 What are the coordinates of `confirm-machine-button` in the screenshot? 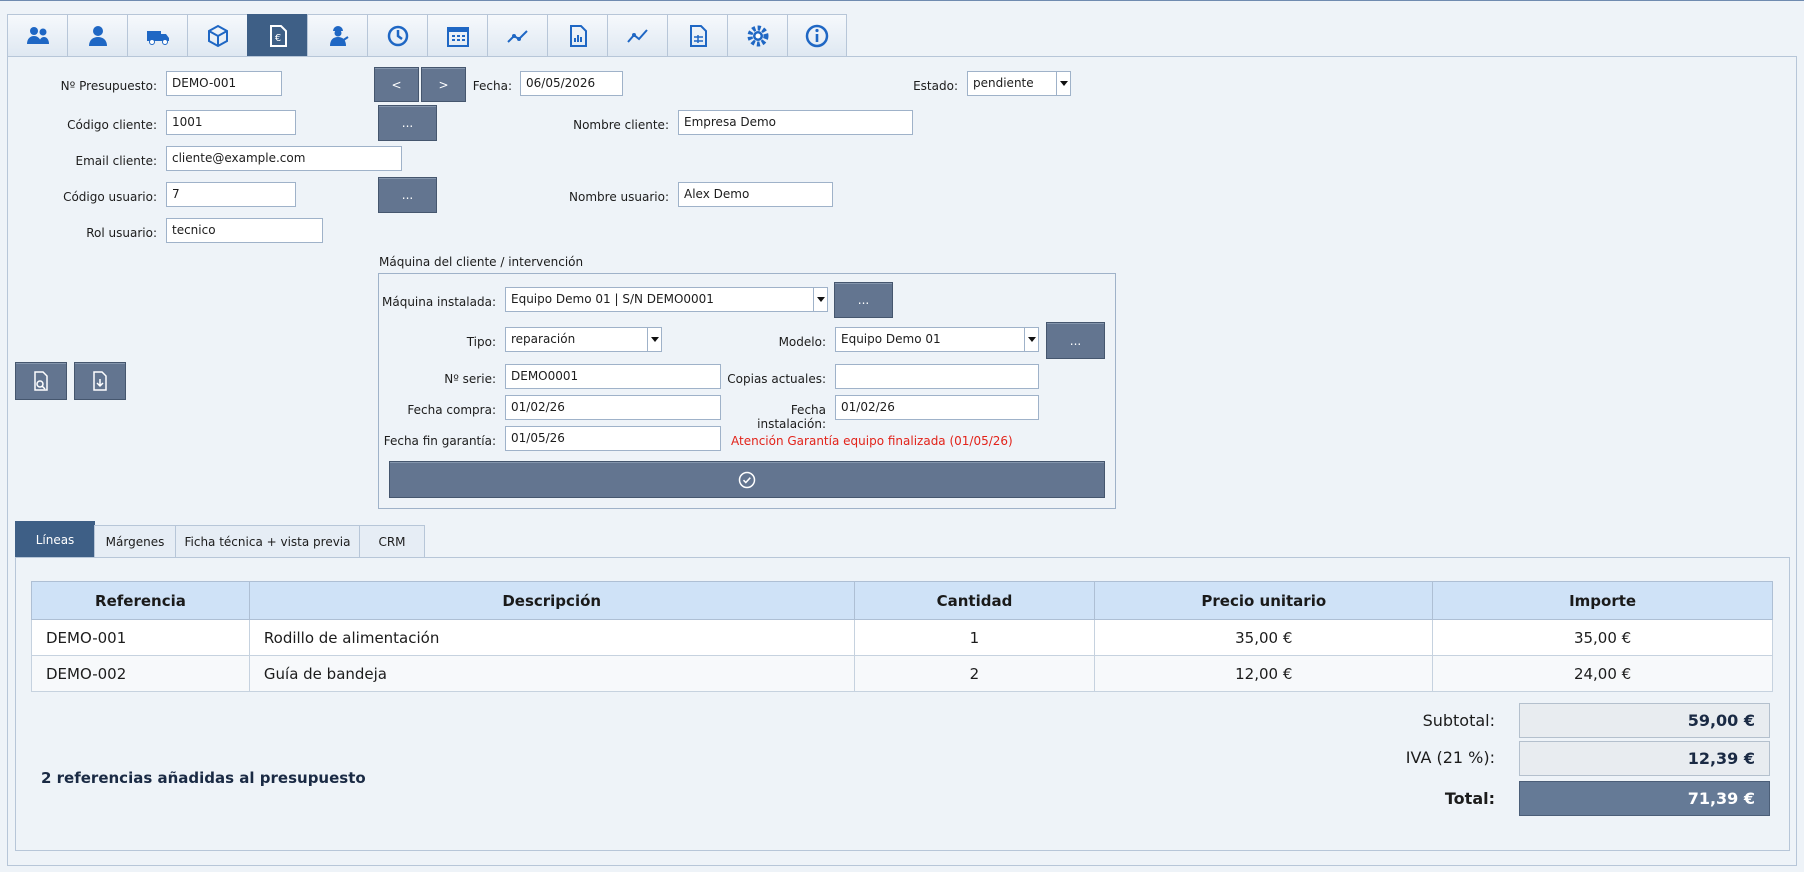 It's located at (747, 479).